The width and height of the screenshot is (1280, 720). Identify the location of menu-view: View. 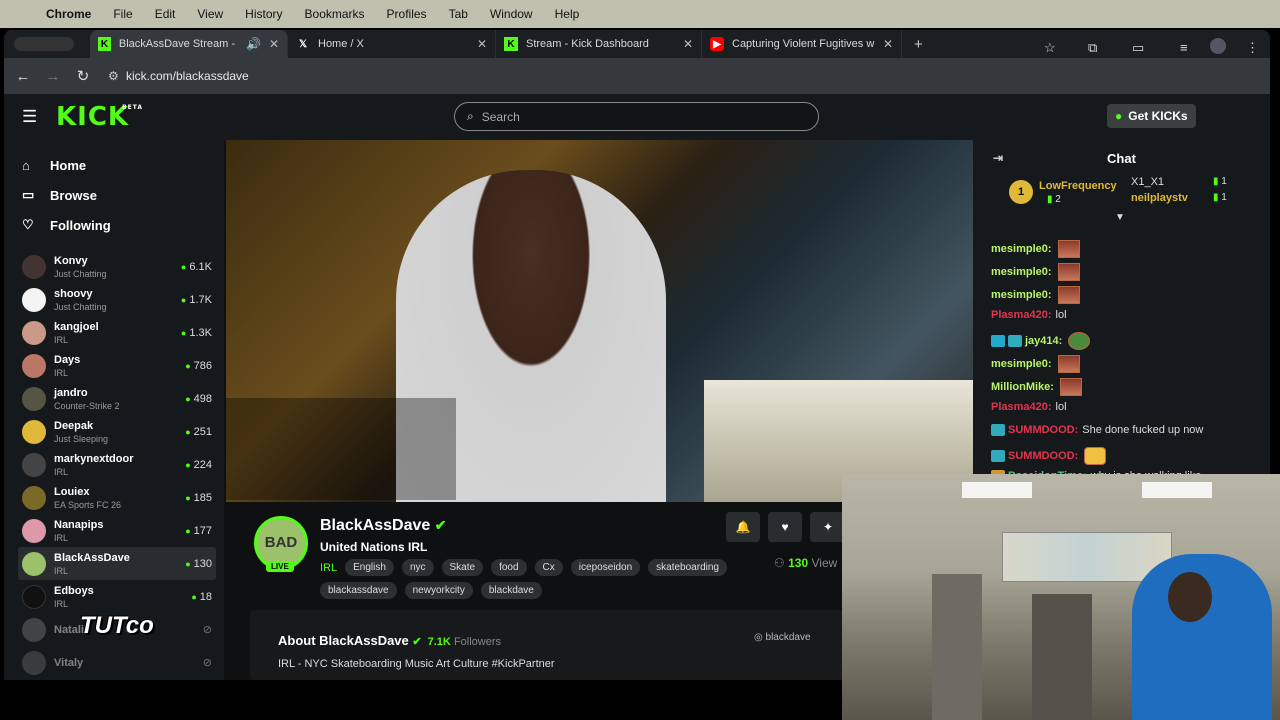
(210, 14).